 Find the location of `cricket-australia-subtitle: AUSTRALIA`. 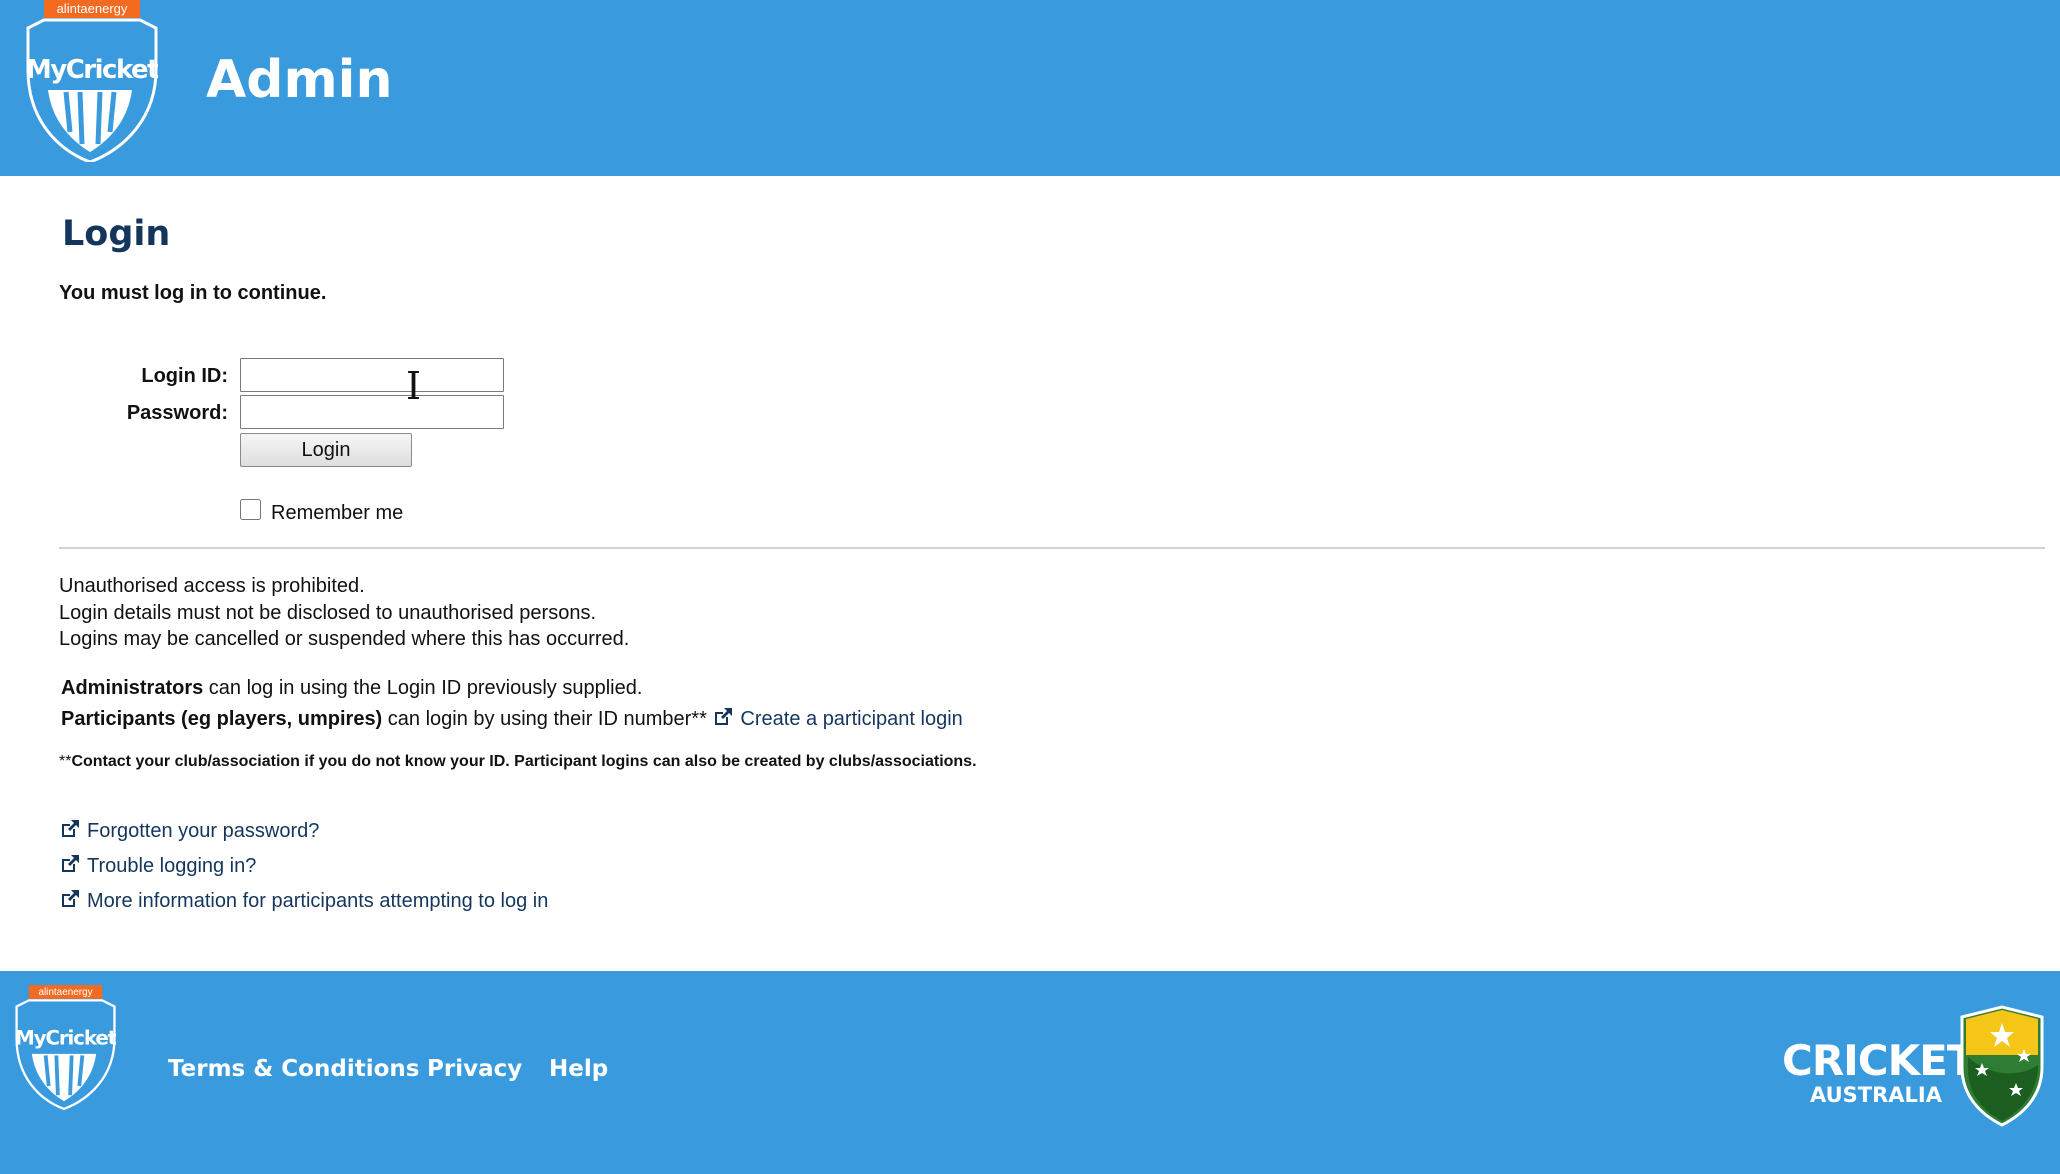

cricket-australia-subtitle: AUSTRALIA is located at coordinates (1876, 1095).